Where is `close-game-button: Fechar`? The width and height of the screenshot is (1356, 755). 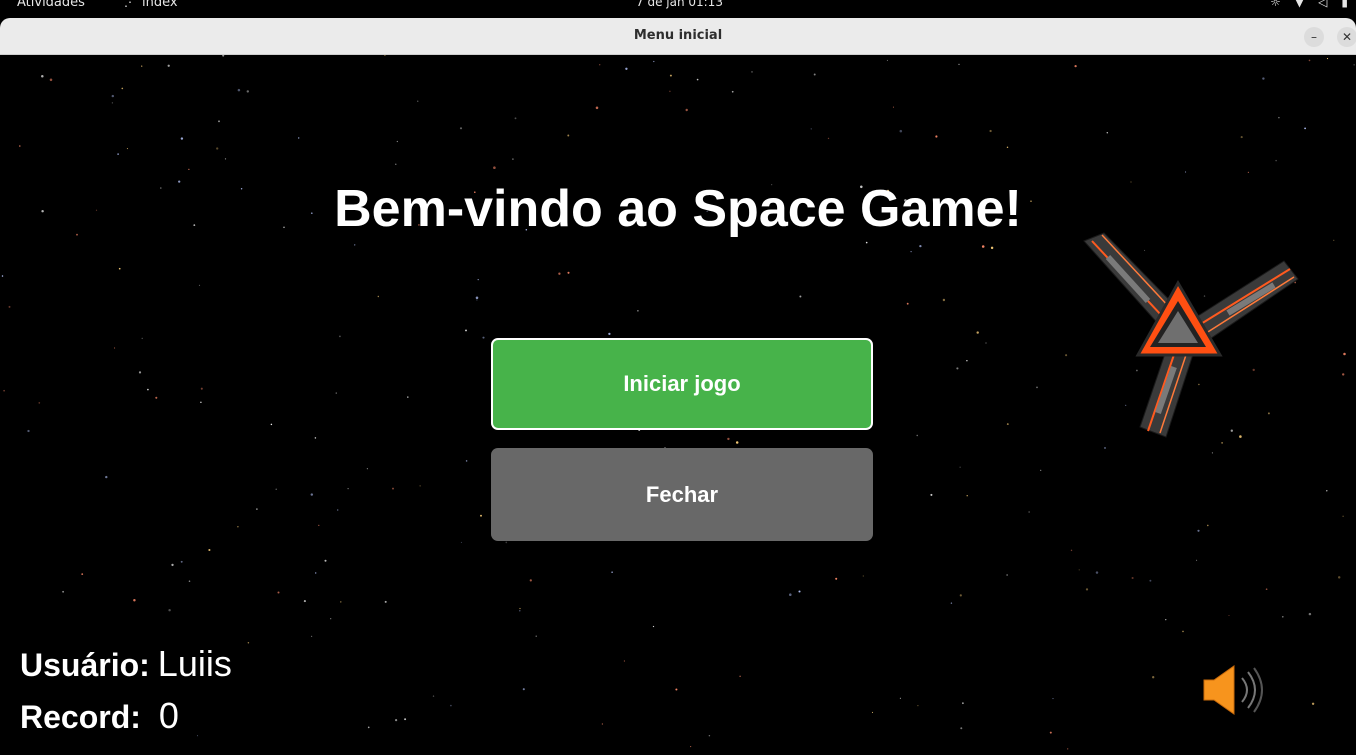 close-game-button: Fechar is located at coordinates (682, 494).